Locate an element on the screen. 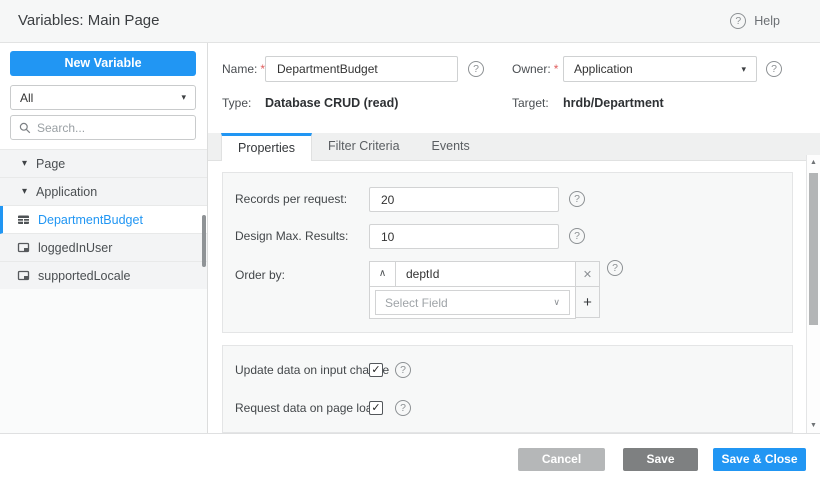 Image resolution: width=820 pixels, height=488 pixels. order-by-entry-row: ∧ is located at coordinates (472, 274).